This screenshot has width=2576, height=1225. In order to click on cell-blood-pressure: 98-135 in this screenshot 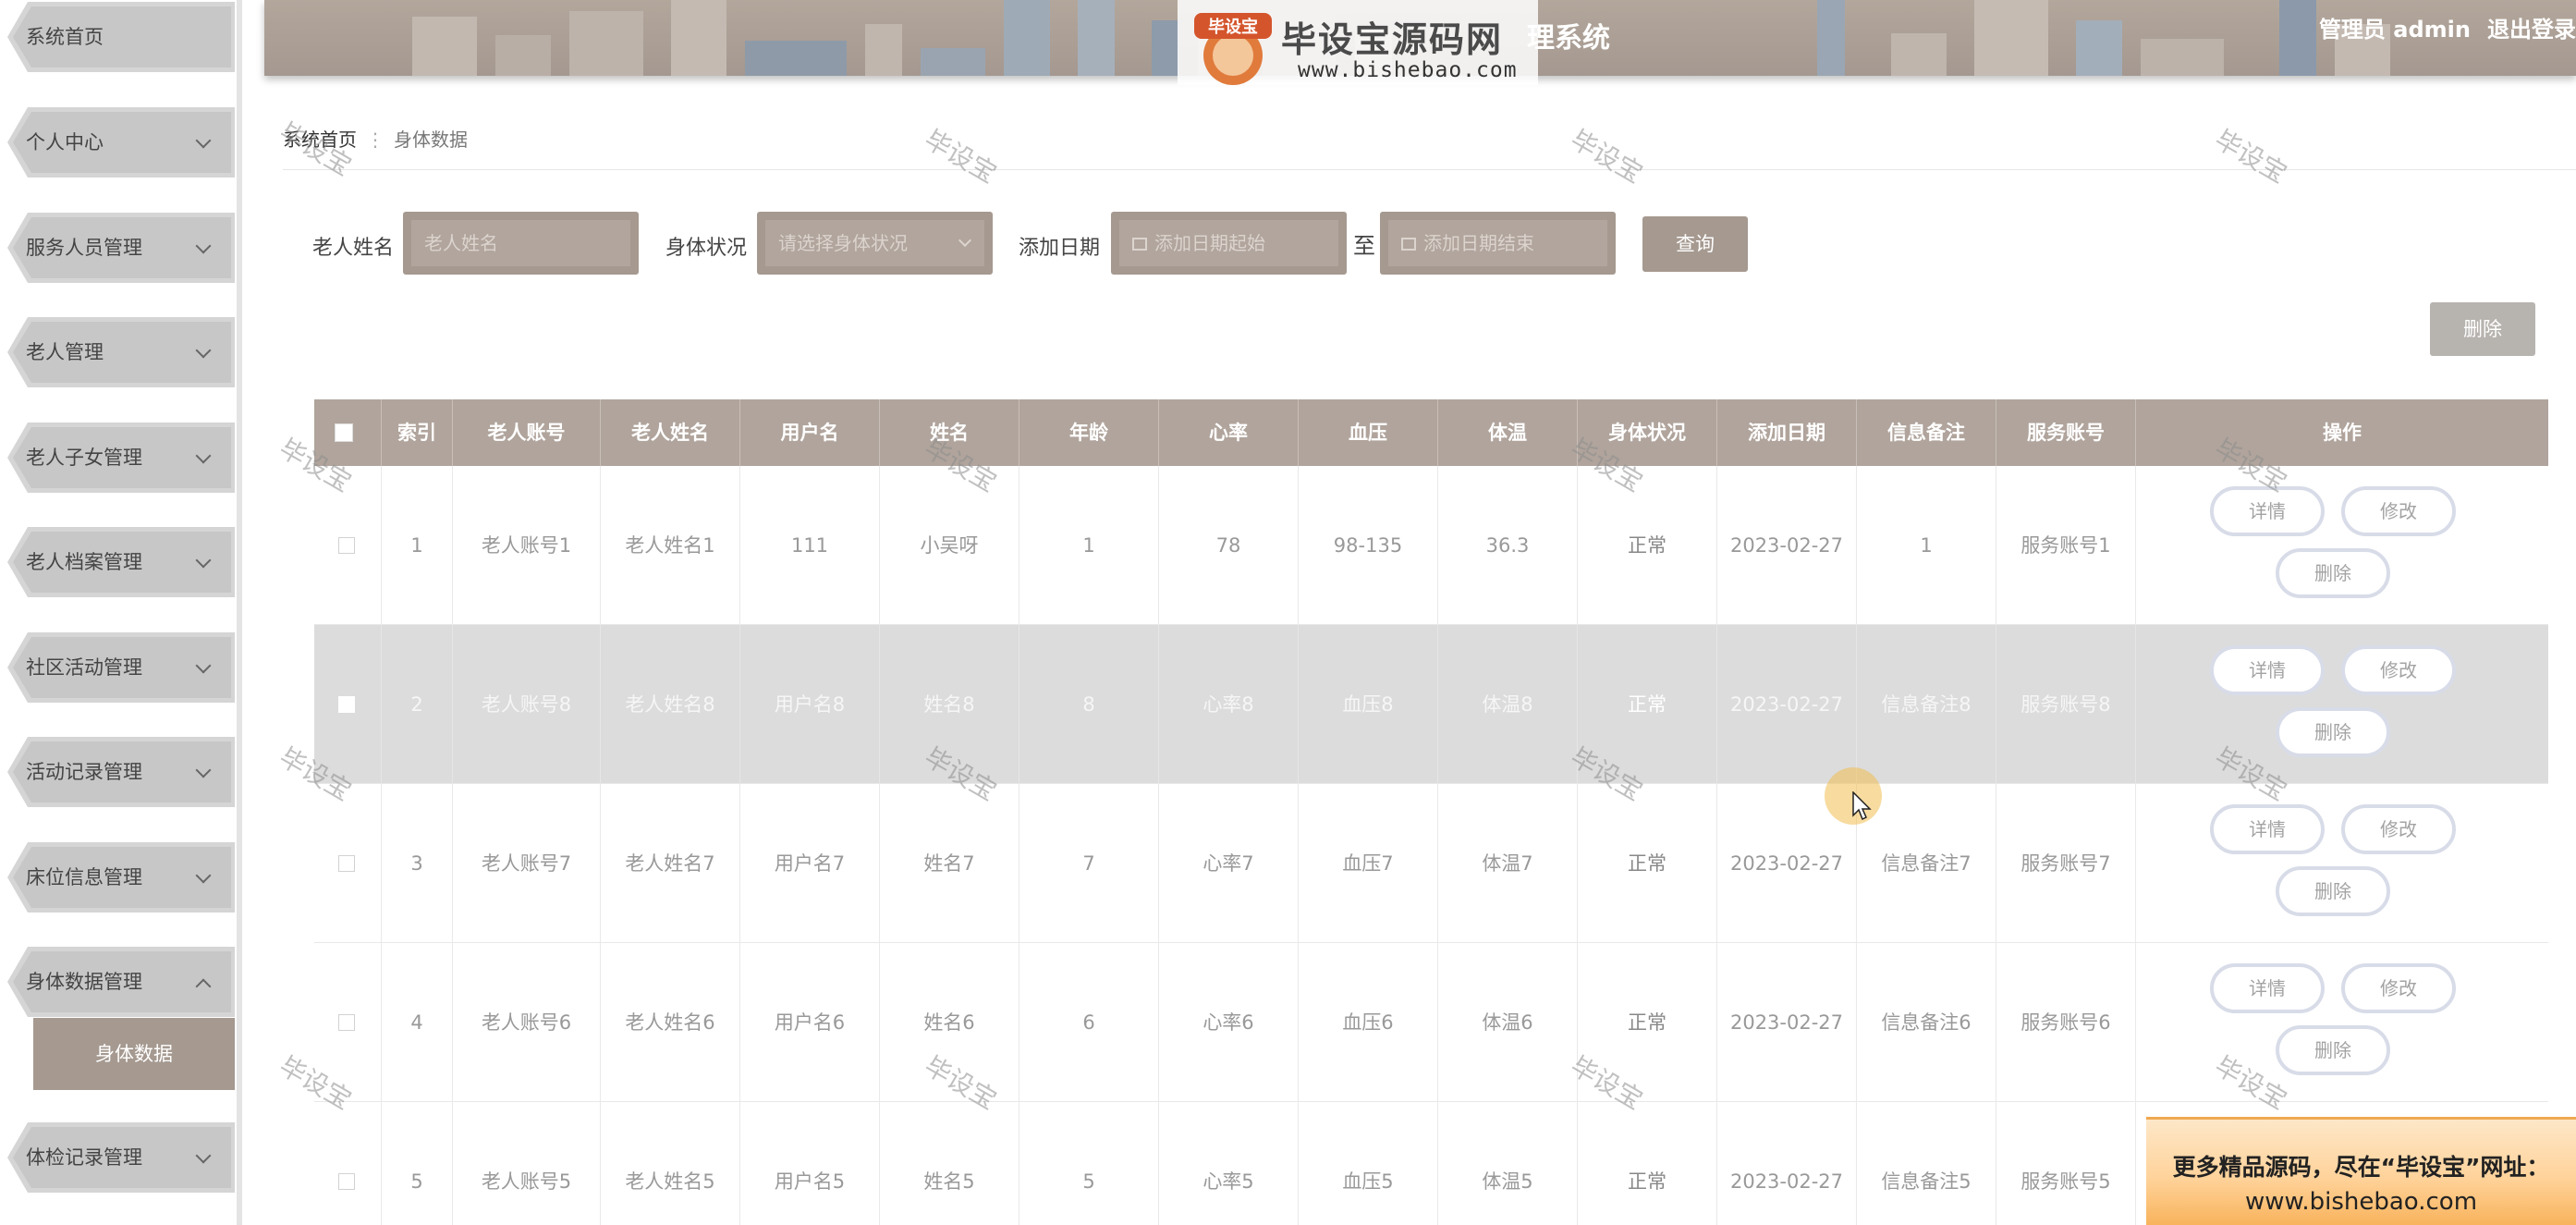, I will do `click(1368, 545)`.